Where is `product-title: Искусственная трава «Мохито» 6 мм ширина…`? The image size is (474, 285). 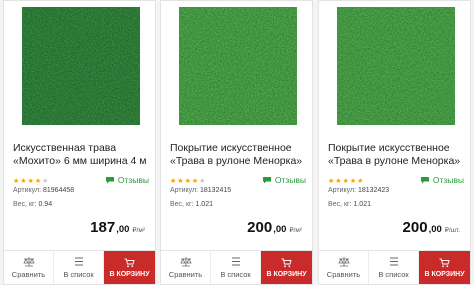
product-title: Искусственная трава «Мохито» 6 мм ширина… is located at coordinates (82, 154).